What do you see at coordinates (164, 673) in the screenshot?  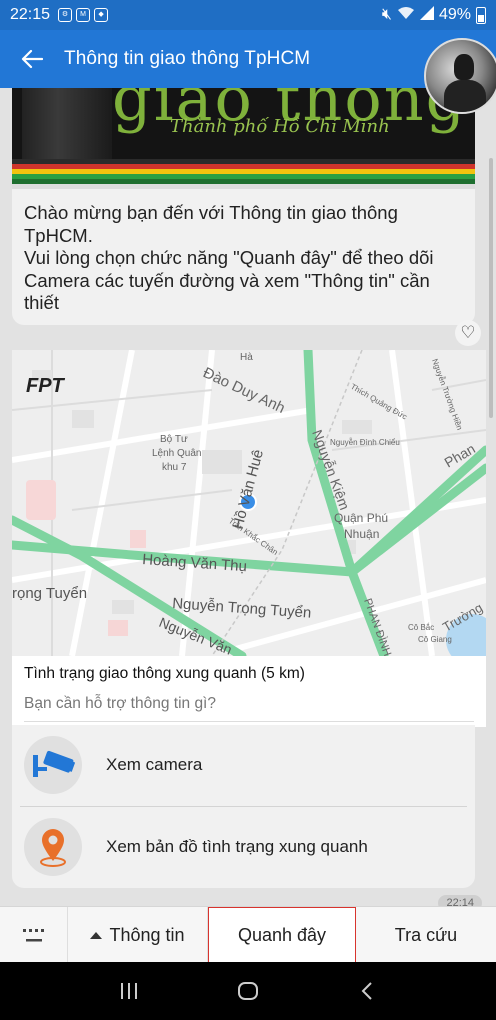 I see `card-title: Tình trạng giao thông xung quanh (5 km)` at bounding box center [164, 673].